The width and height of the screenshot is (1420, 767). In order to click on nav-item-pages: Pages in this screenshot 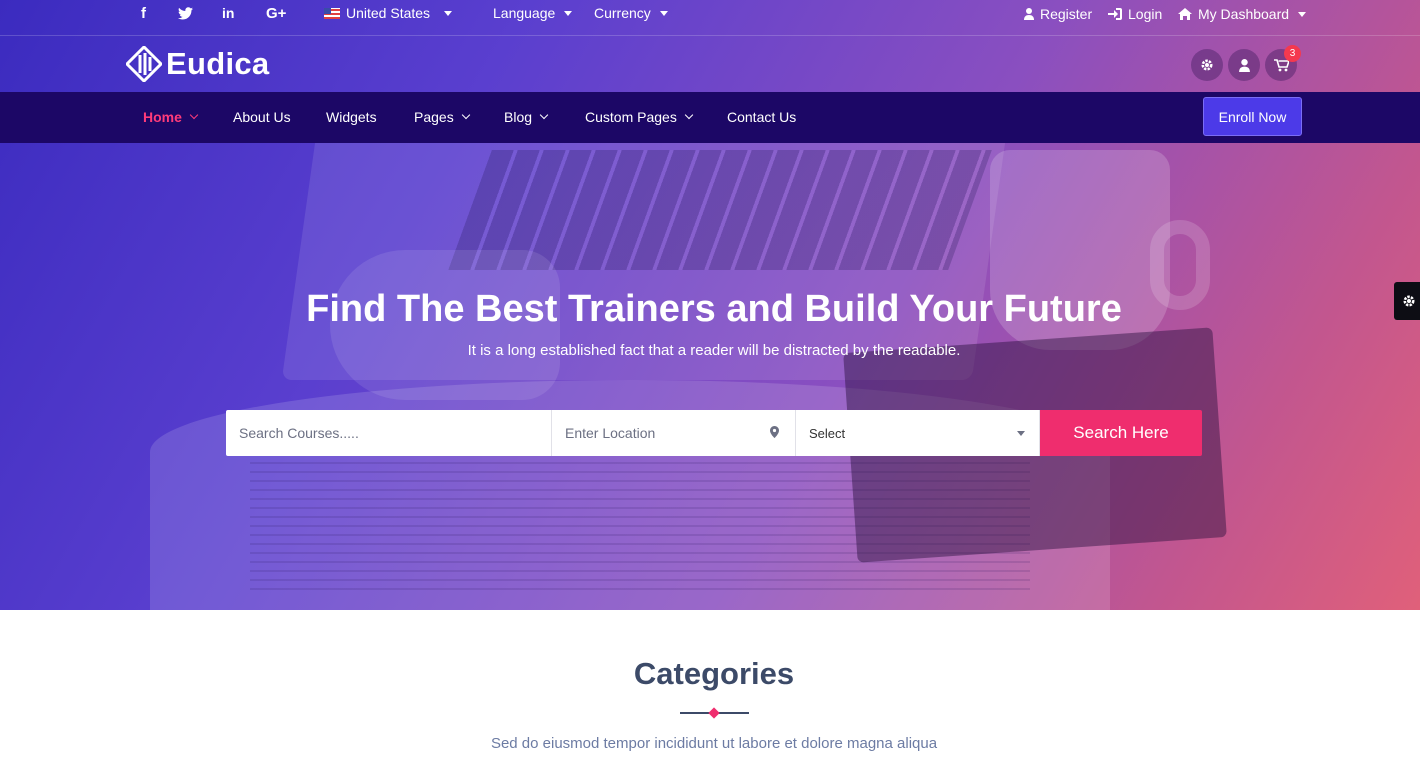, I will do `click(442, 117)`.